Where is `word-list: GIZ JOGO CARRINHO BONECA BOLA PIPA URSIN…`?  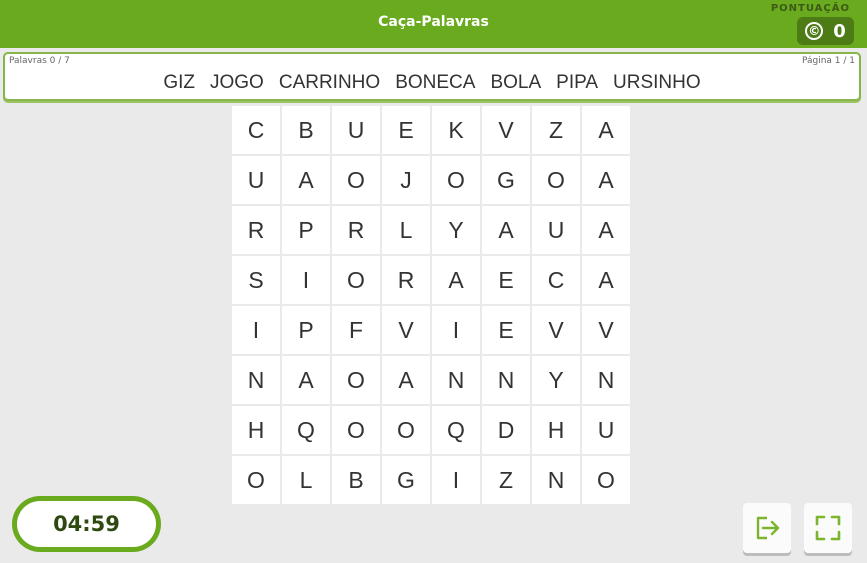 word-list: GIZ JOGO CARRINHO BONECA BOLA PIPA URSIN… is located at coordinates (432, 83).